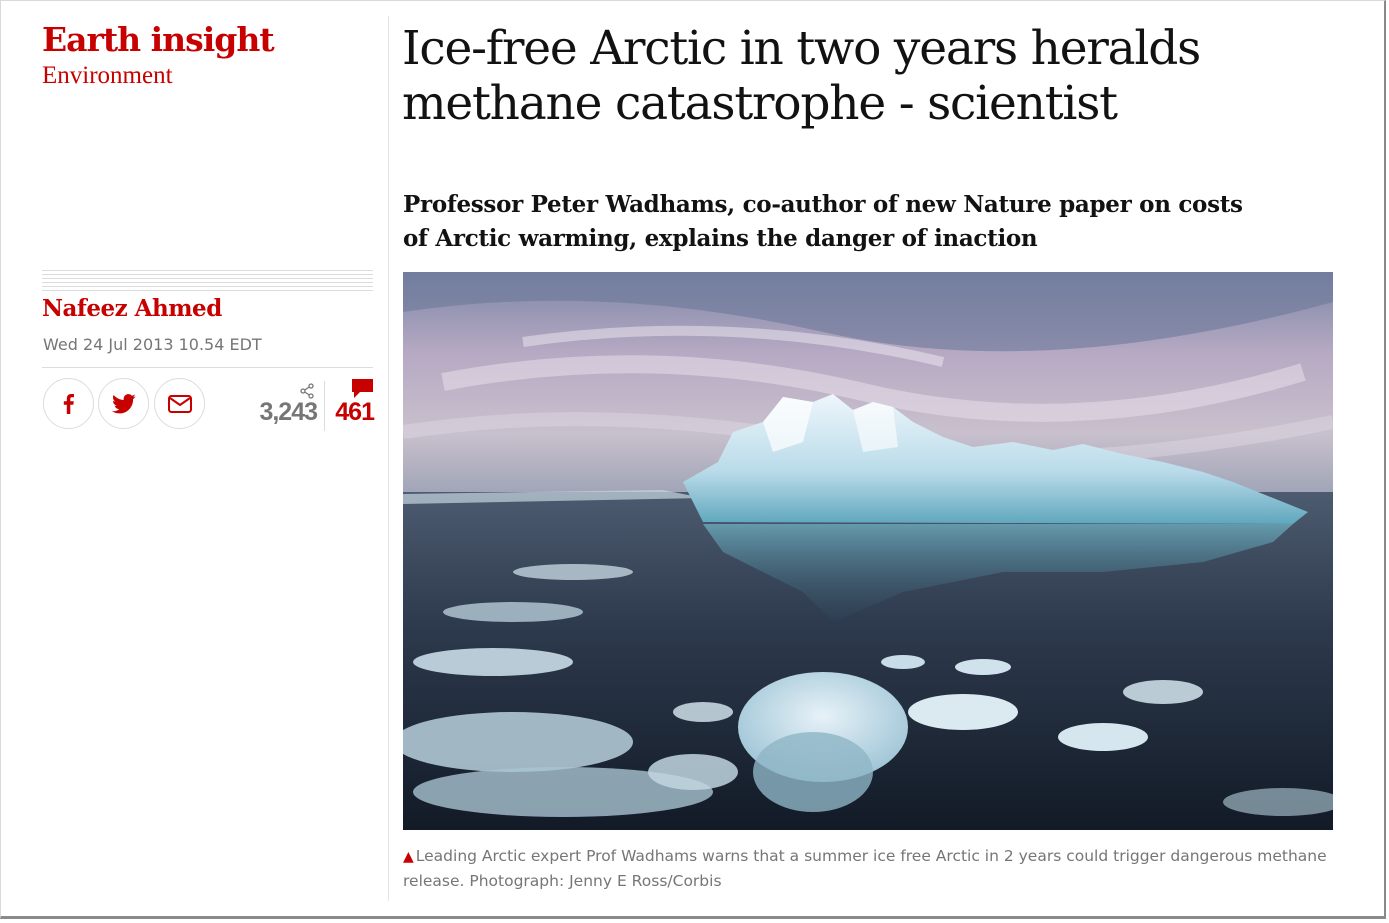 The height and width of the screenshot is (923, 1389). Describe the element at coordinates (362, 388) in the screenshot. I see `comment-icon` at that location.